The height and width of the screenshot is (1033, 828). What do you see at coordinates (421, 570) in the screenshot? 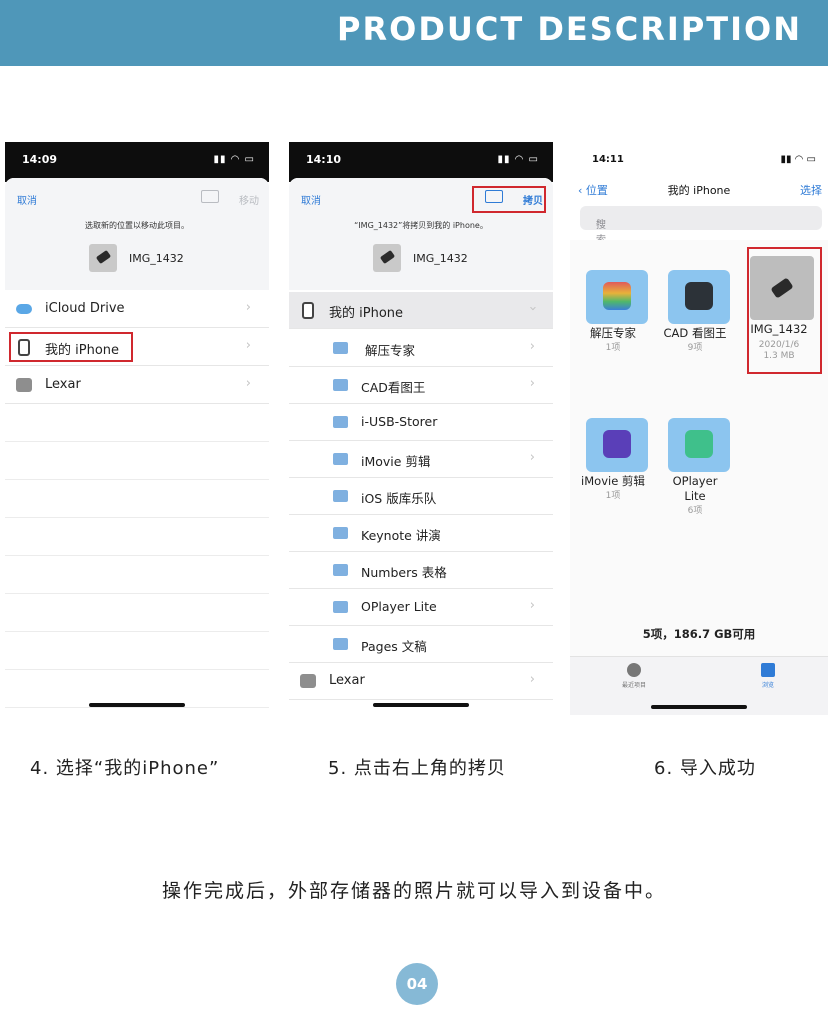
I see `folder-row: Numbers 表格` at bounding box center [421, 570].